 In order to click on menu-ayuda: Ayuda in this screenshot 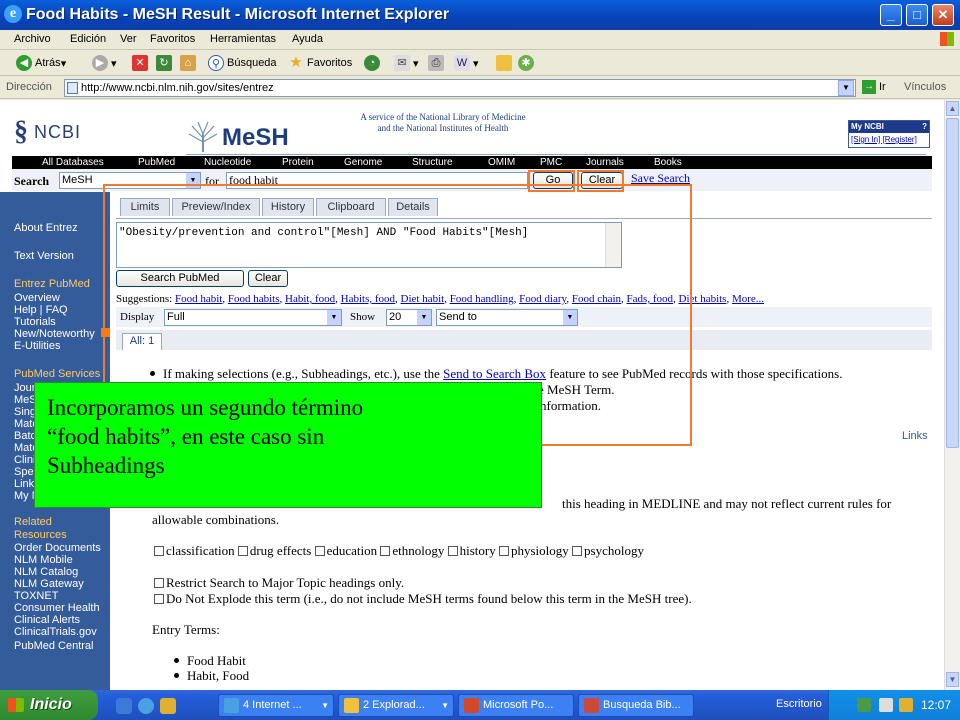, I will do `click(307, 39)`.